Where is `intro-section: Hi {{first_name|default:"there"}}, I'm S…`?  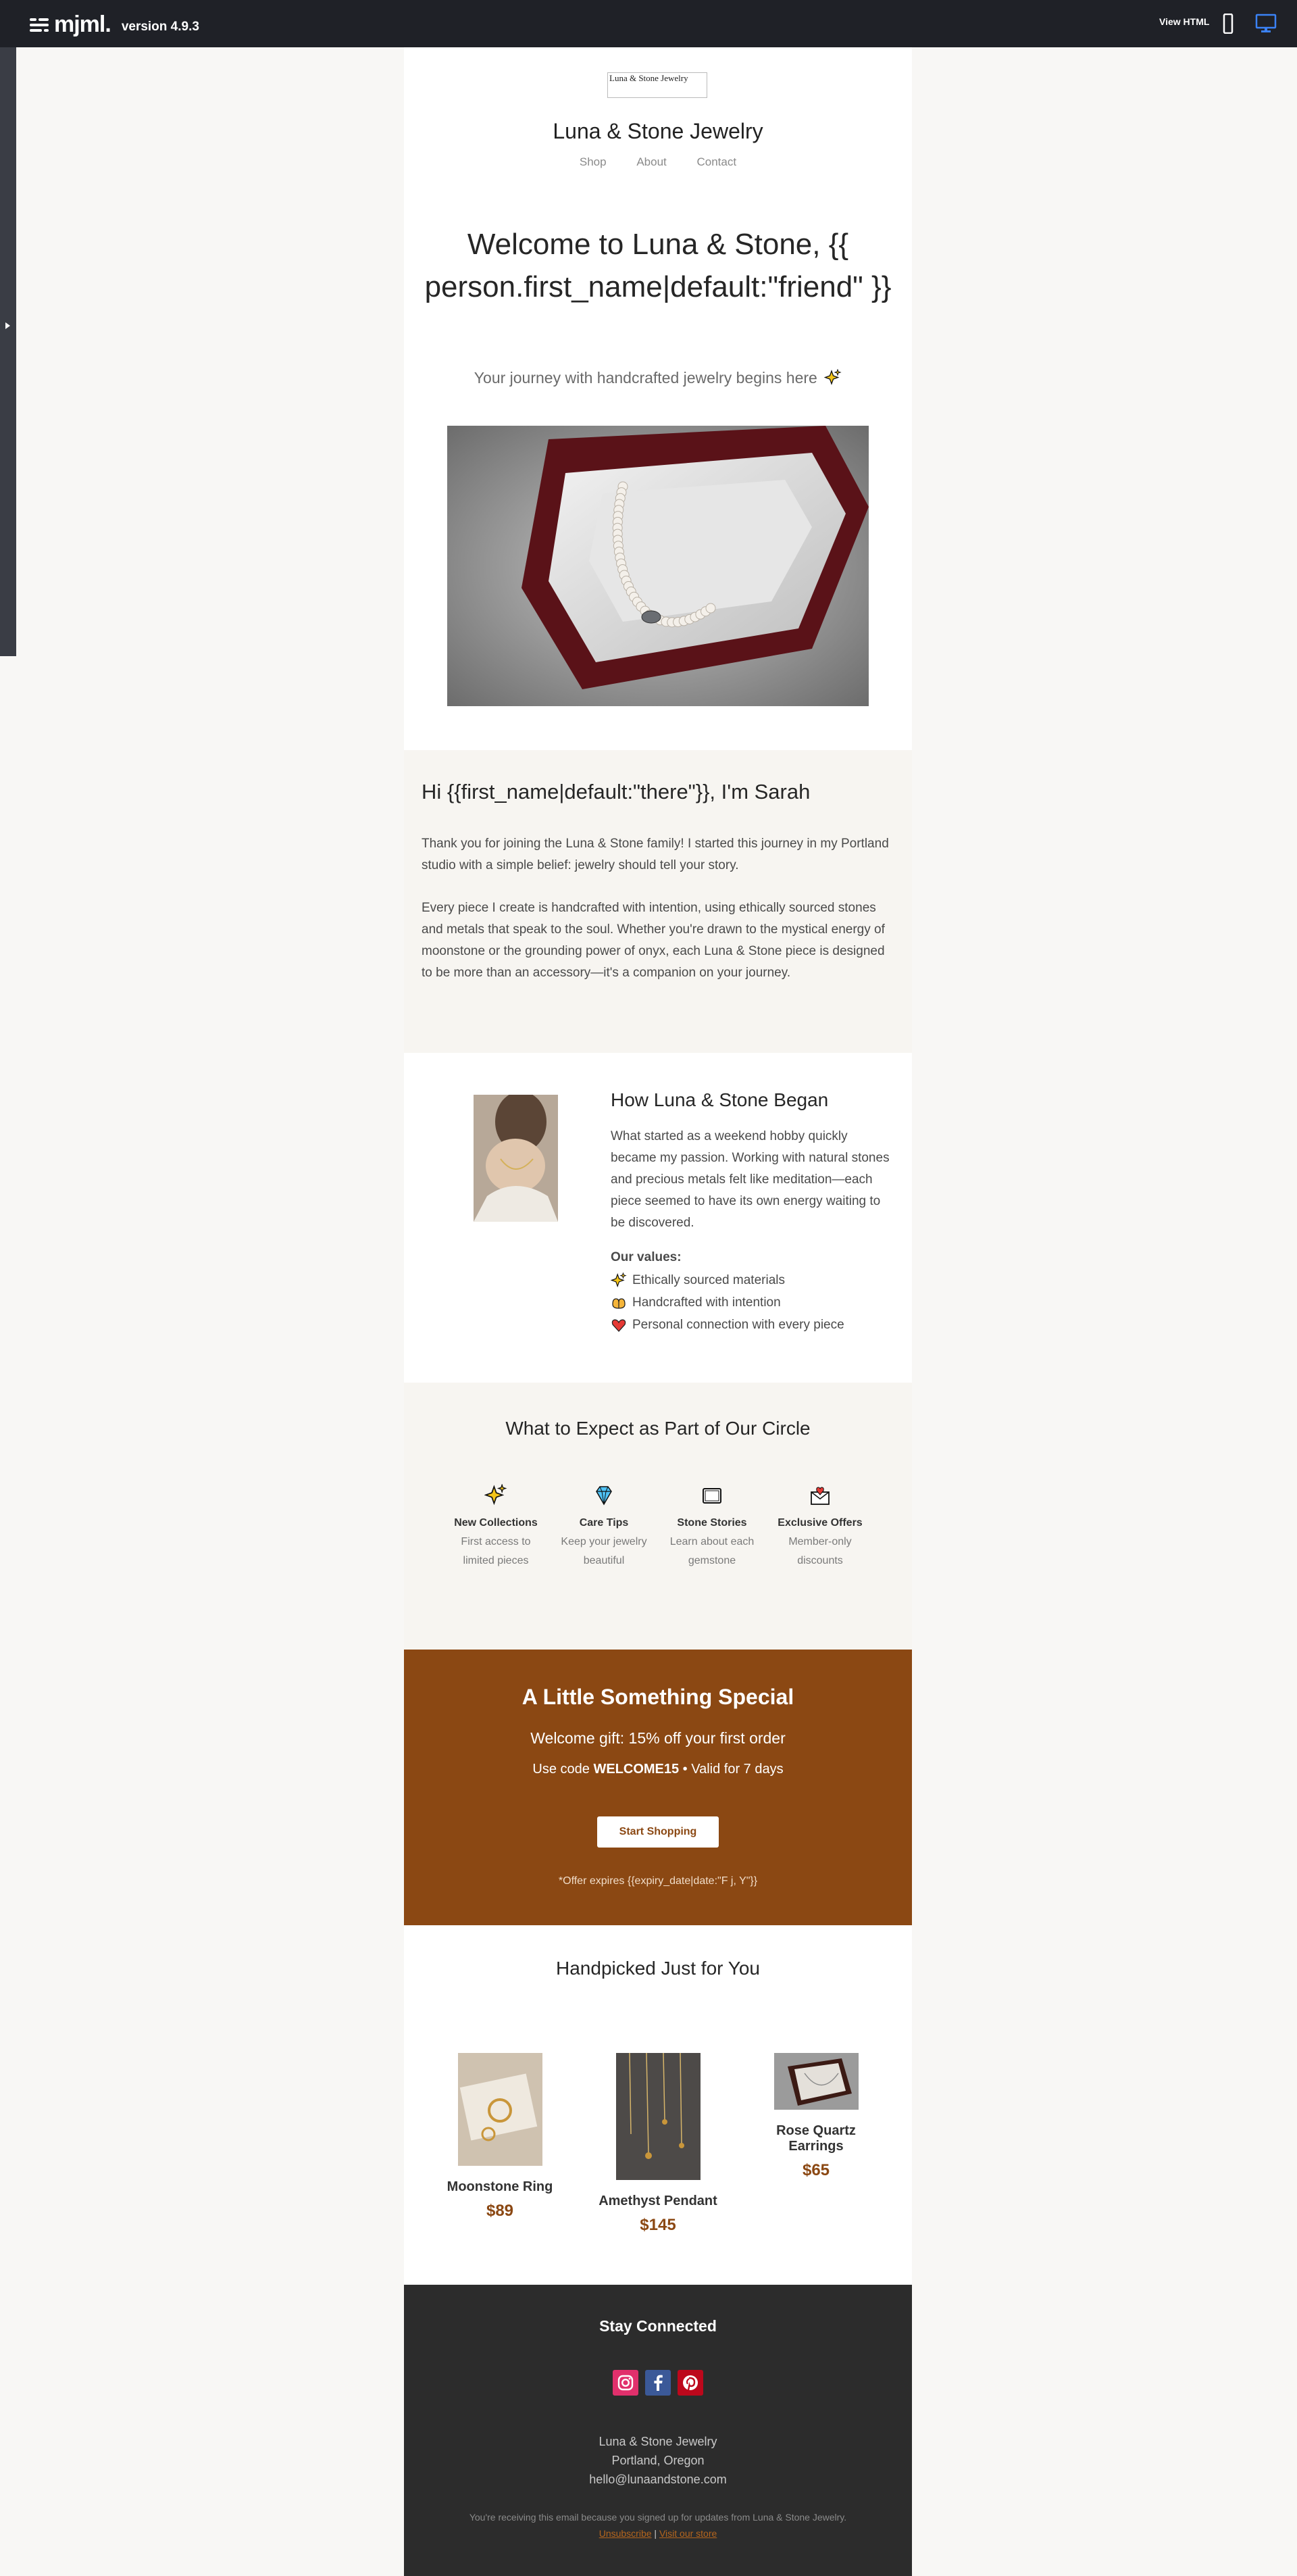 intro-section: Hi {{first_name|default:"there"}}, I'm S… is located at coordinates (658, 902).